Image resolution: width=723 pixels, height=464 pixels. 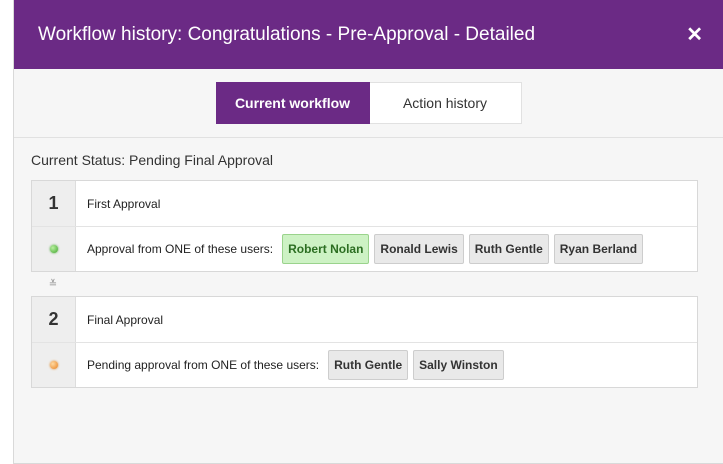 What do you see at coordinates (152, 160) in the screenshot?
I see `current-status-text: Current Status: Pending Final Approval` at bounding box center [152, 160].